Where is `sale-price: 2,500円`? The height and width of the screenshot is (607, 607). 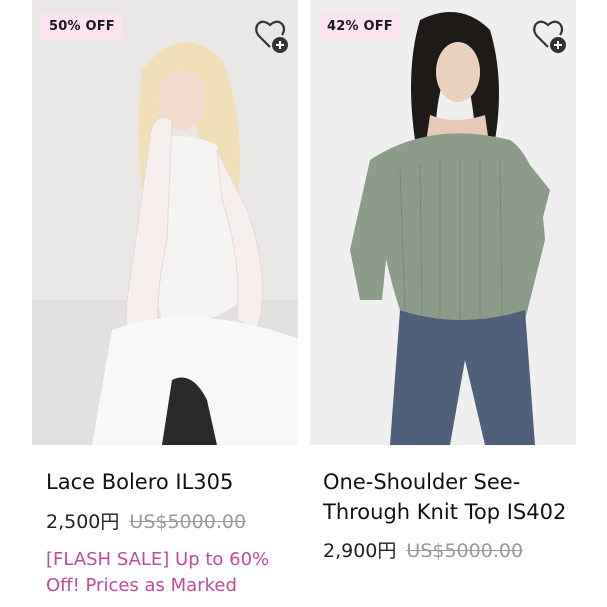
sale-price: 2,500円 is located at coordinates (83, 522).